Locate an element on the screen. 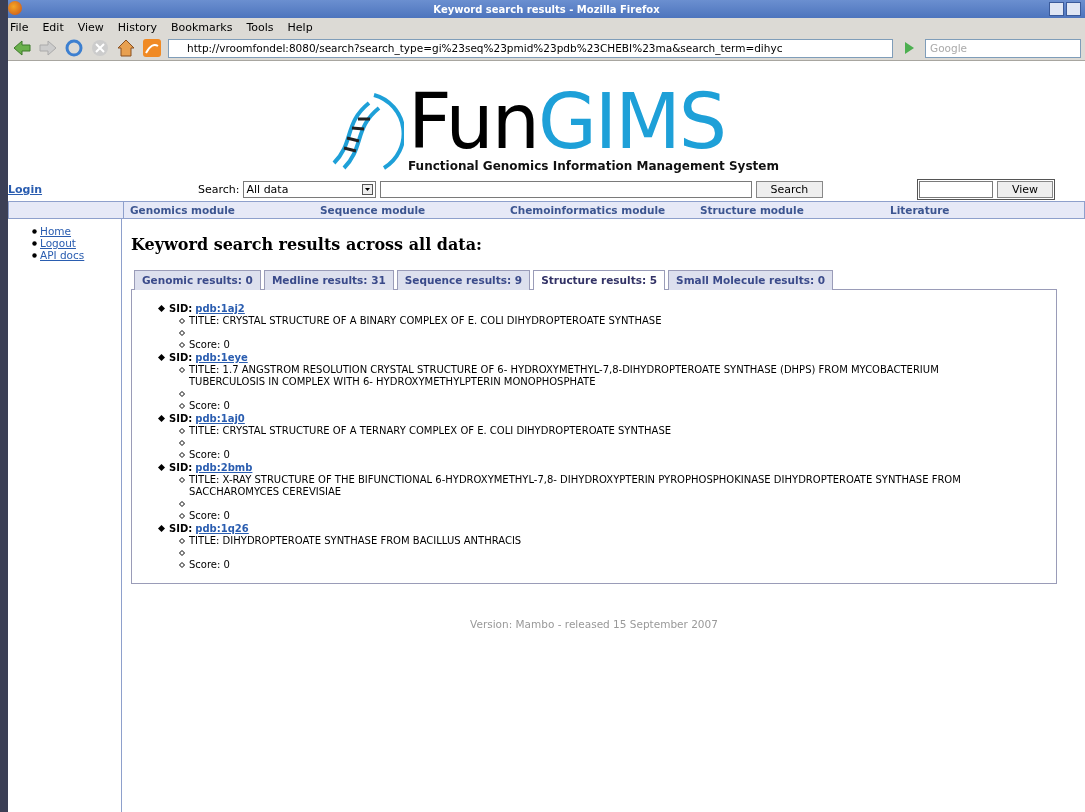 Image resolution: width=1085 pixels, height=812 pixels. sid-link: pdb:1aj2 is located at coordinates (220, 308).